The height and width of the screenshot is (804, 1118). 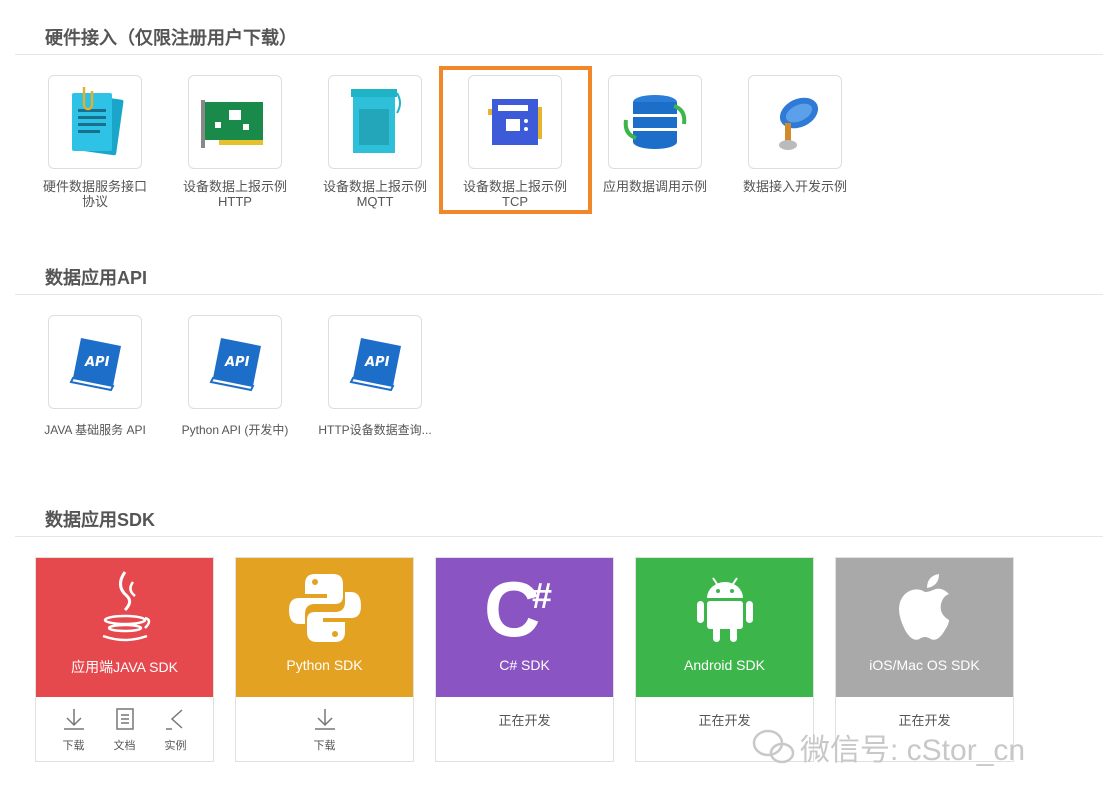 What do you see at coordinates (654, 186) in the screenshot?
I see `tile-label: 应用数据调用示例` at bounding box center [654, 186].